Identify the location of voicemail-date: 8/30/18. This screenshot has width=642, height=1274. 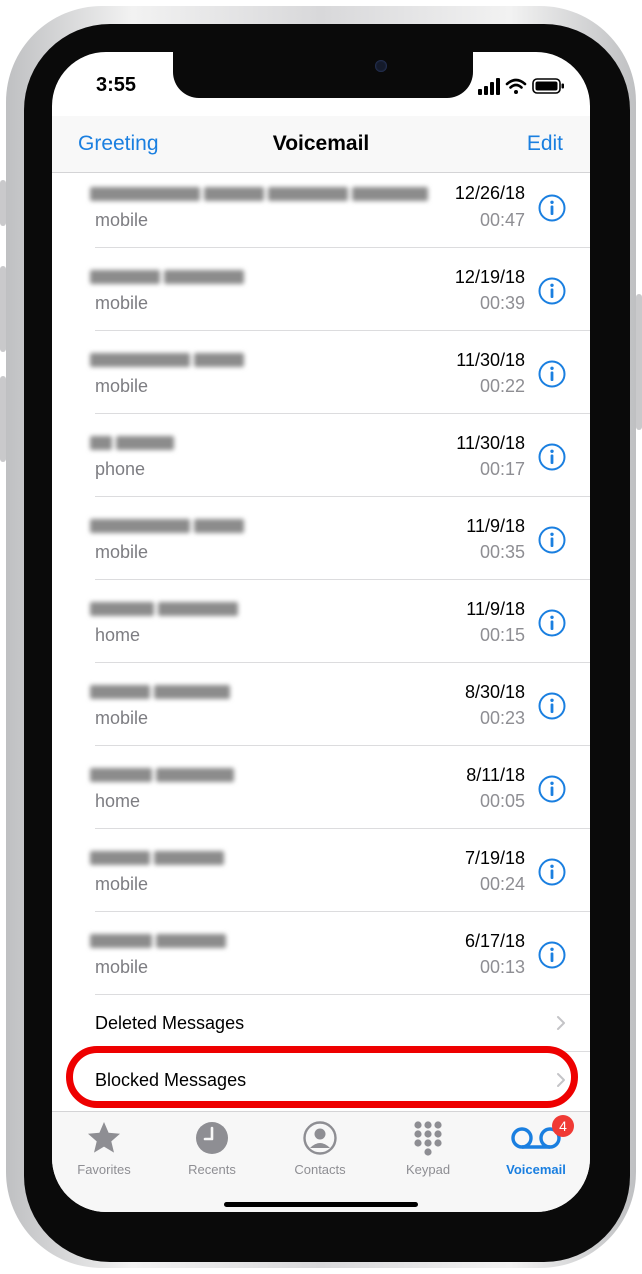
(494, 692).